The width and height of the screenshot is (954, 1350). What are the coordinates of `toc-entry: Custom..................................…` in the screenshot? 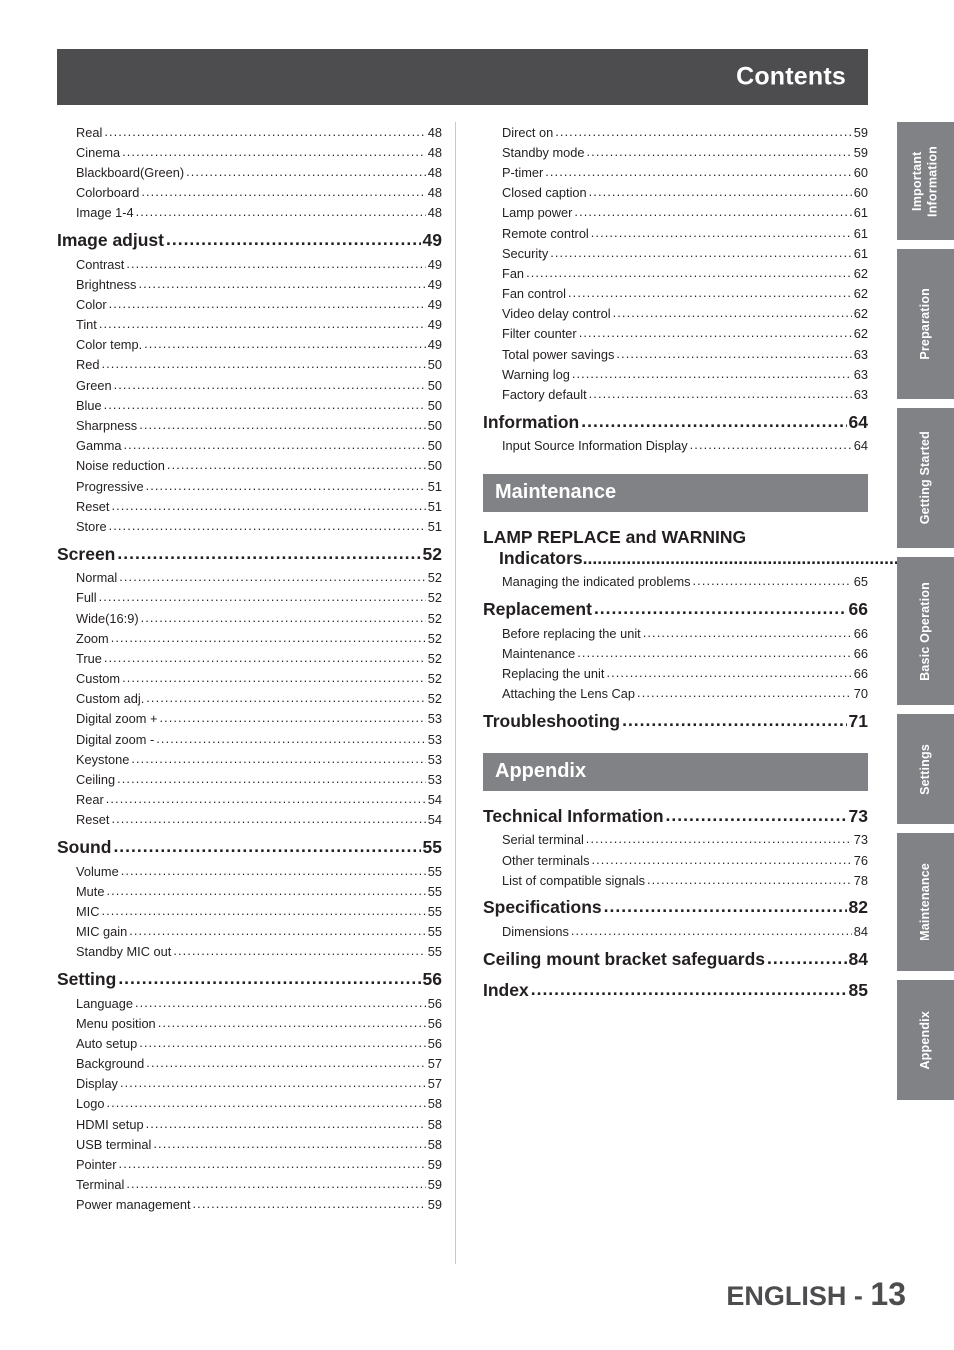 It's located at (249, 679).